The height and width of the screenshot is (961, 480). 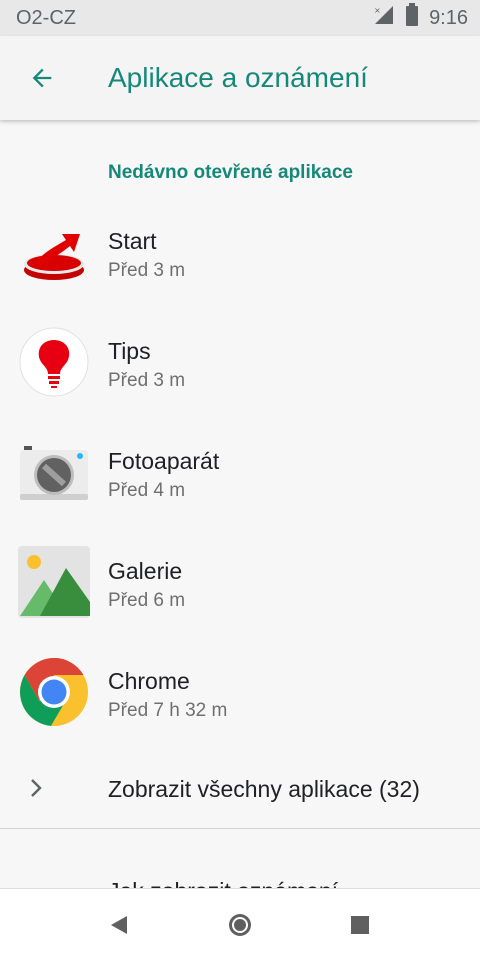 I want to click on status-bar: O2-CZ × 9:16, so click(x=240, y=18).